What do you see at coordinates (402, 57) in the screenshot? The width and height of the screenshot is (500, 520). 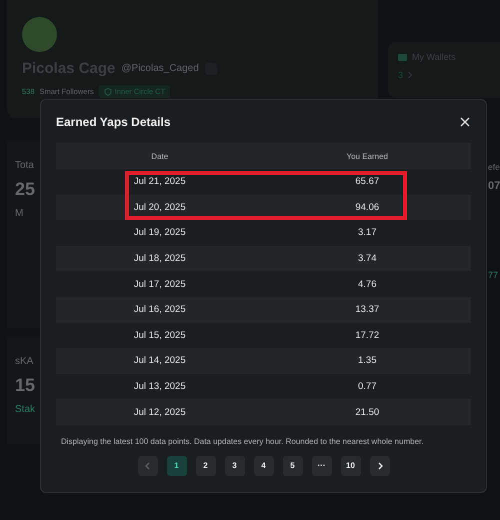 I see `wallet-icon` at bounding box center [402, 57].